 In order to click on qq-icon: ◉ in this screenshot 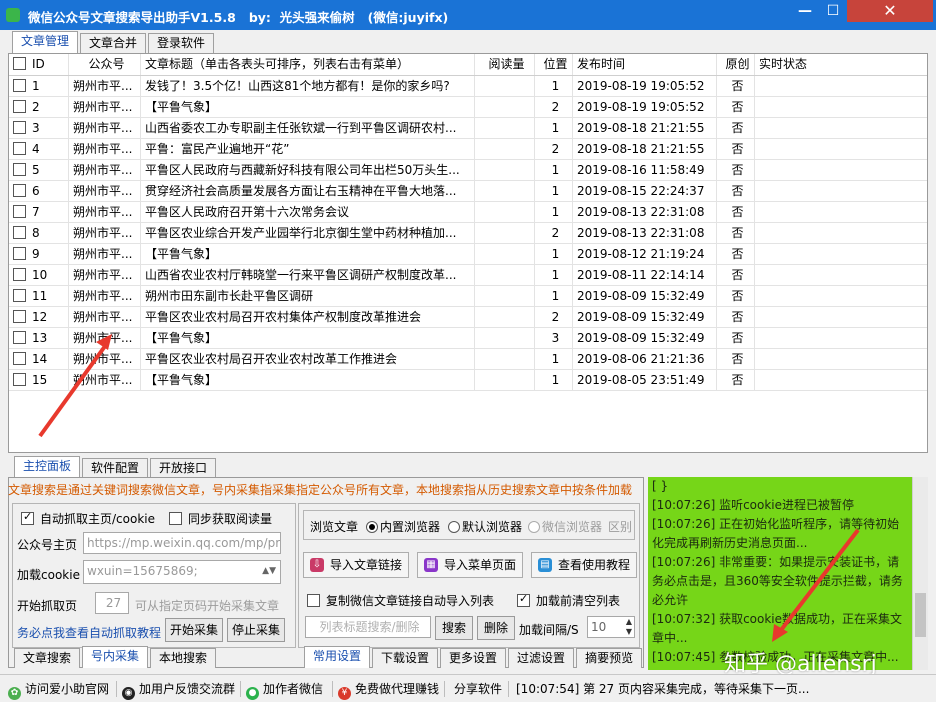, I will do `click(128, 693)`.